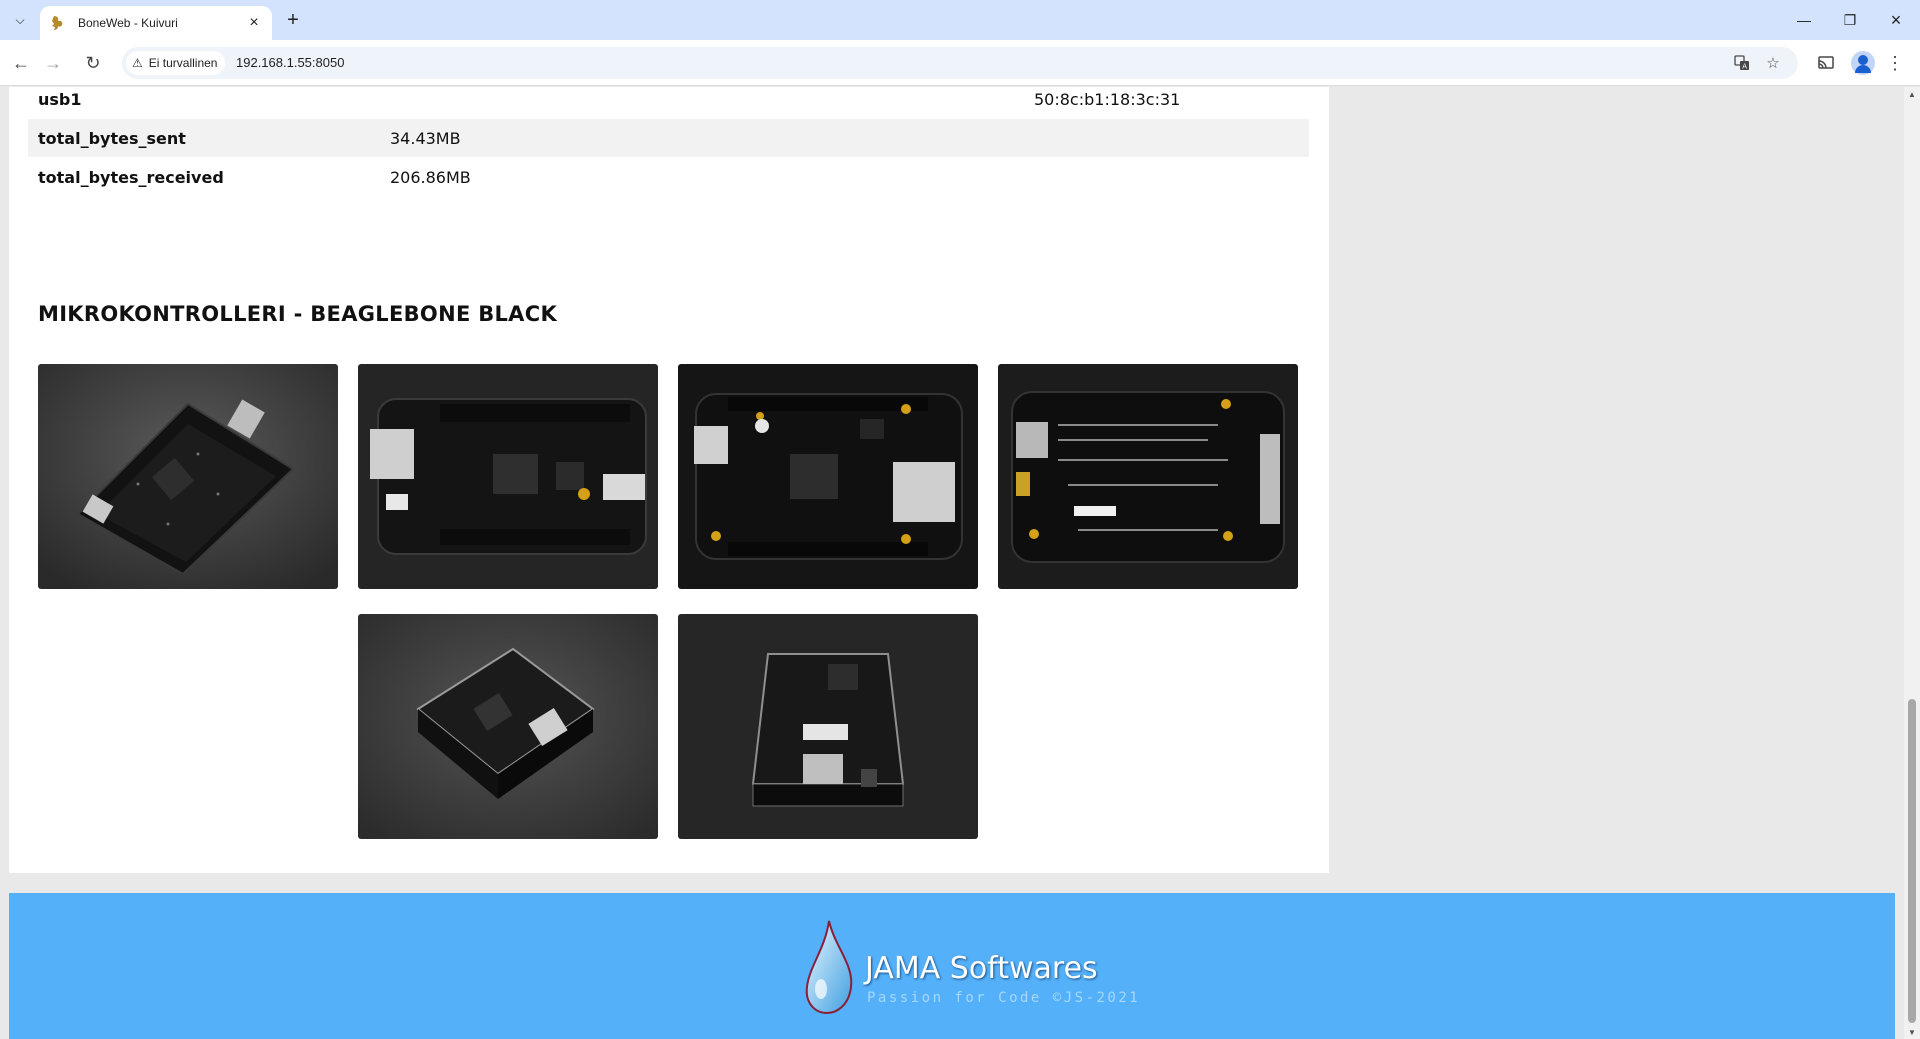  I want to click on table-row: usb1 50:8c:b1:18:3c:31, so click(668, 102).